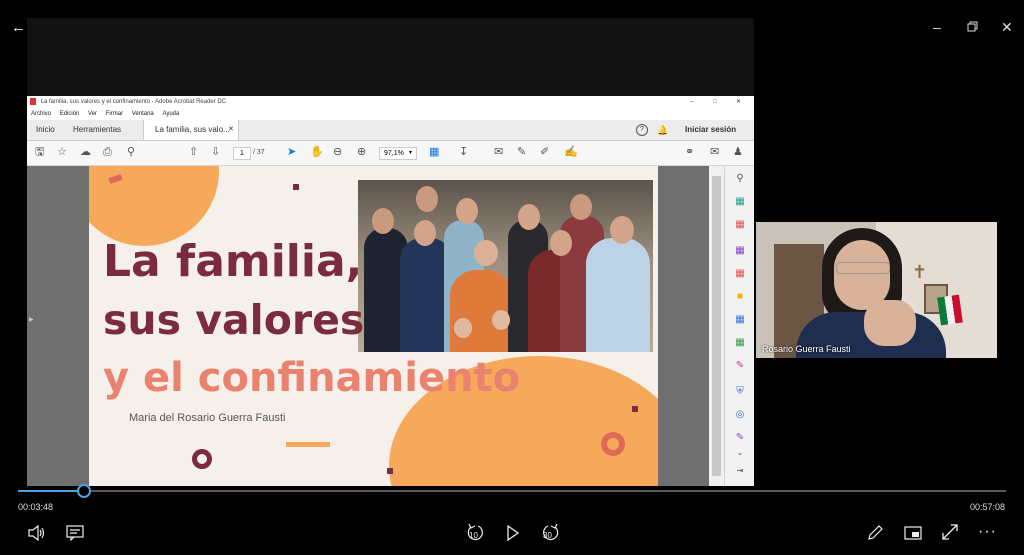 The image size is (1024, 555). I want to click on page-total: / 37, so click(259, 152).